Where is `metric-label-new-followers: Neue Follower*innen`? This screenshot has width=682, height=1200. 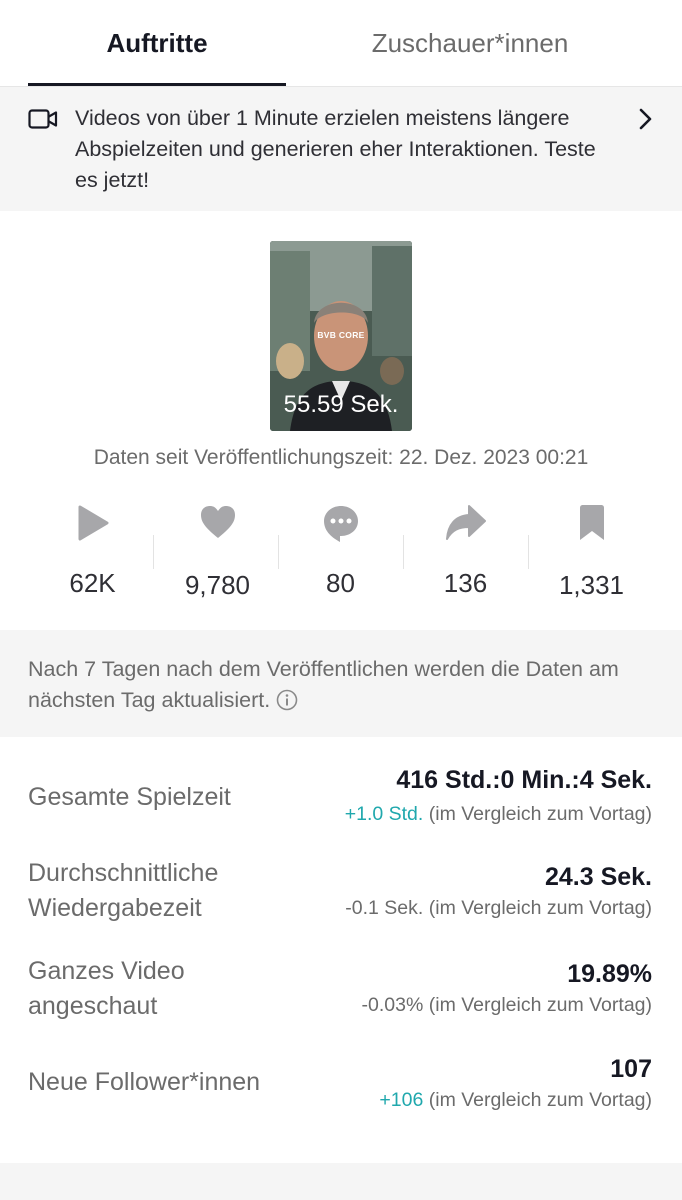
metric-label-new-followers: Neue Follower*innen is located at coordinates (144, 1082).